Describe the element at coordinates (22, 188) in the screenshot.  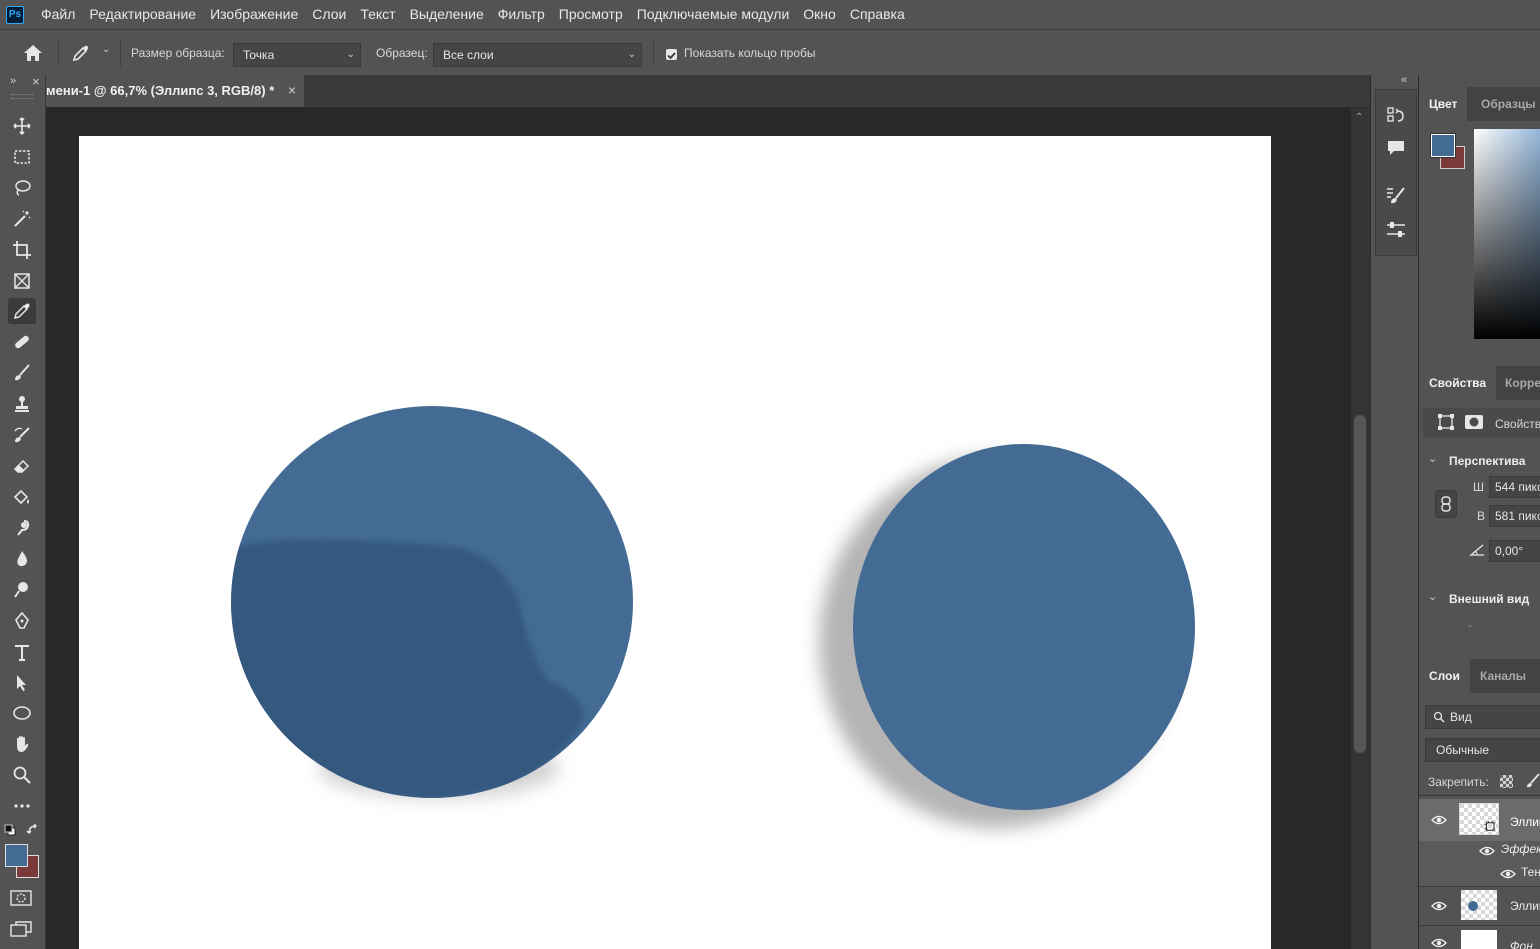
I see `lasso-icon` at that location.